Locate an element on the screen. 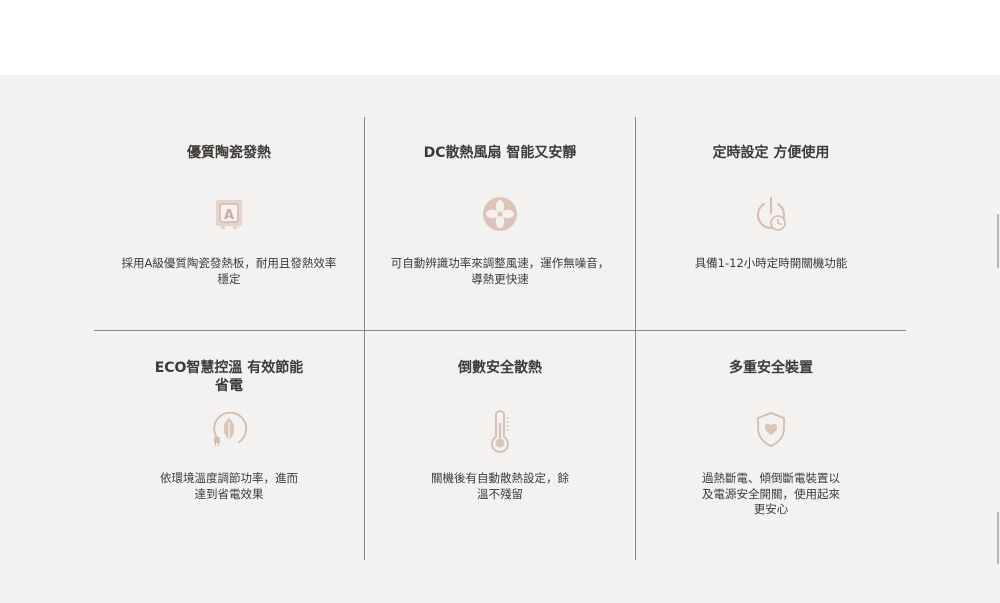 This screenshot has height=603, width=1000. feature-description: 具備1-12小時定時開關機功能 is located at coordinates (771, 264).